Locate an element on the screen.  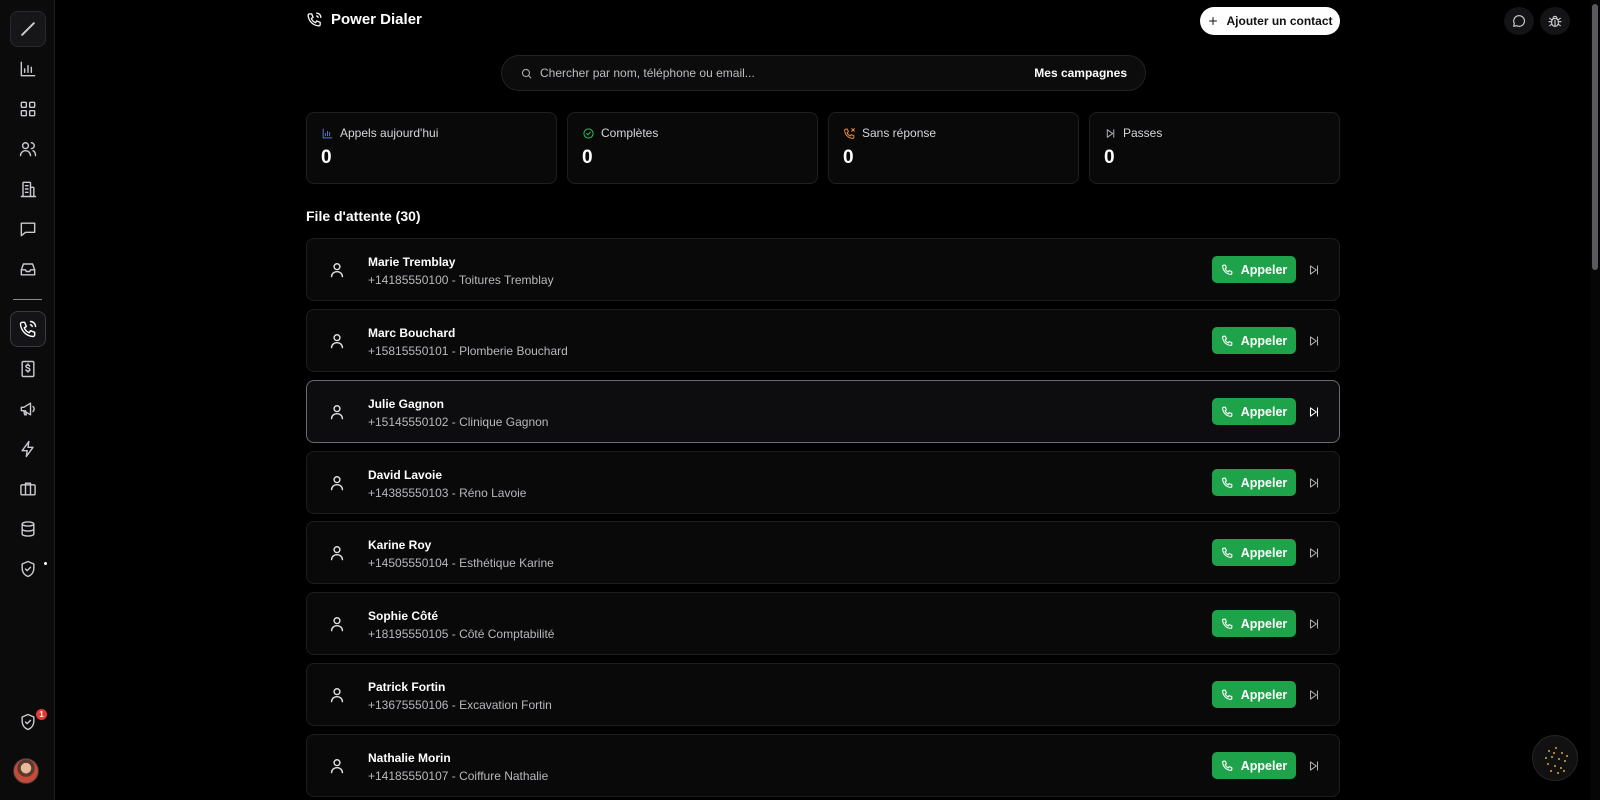
jobs-icon is located at coordinates (28, 489).